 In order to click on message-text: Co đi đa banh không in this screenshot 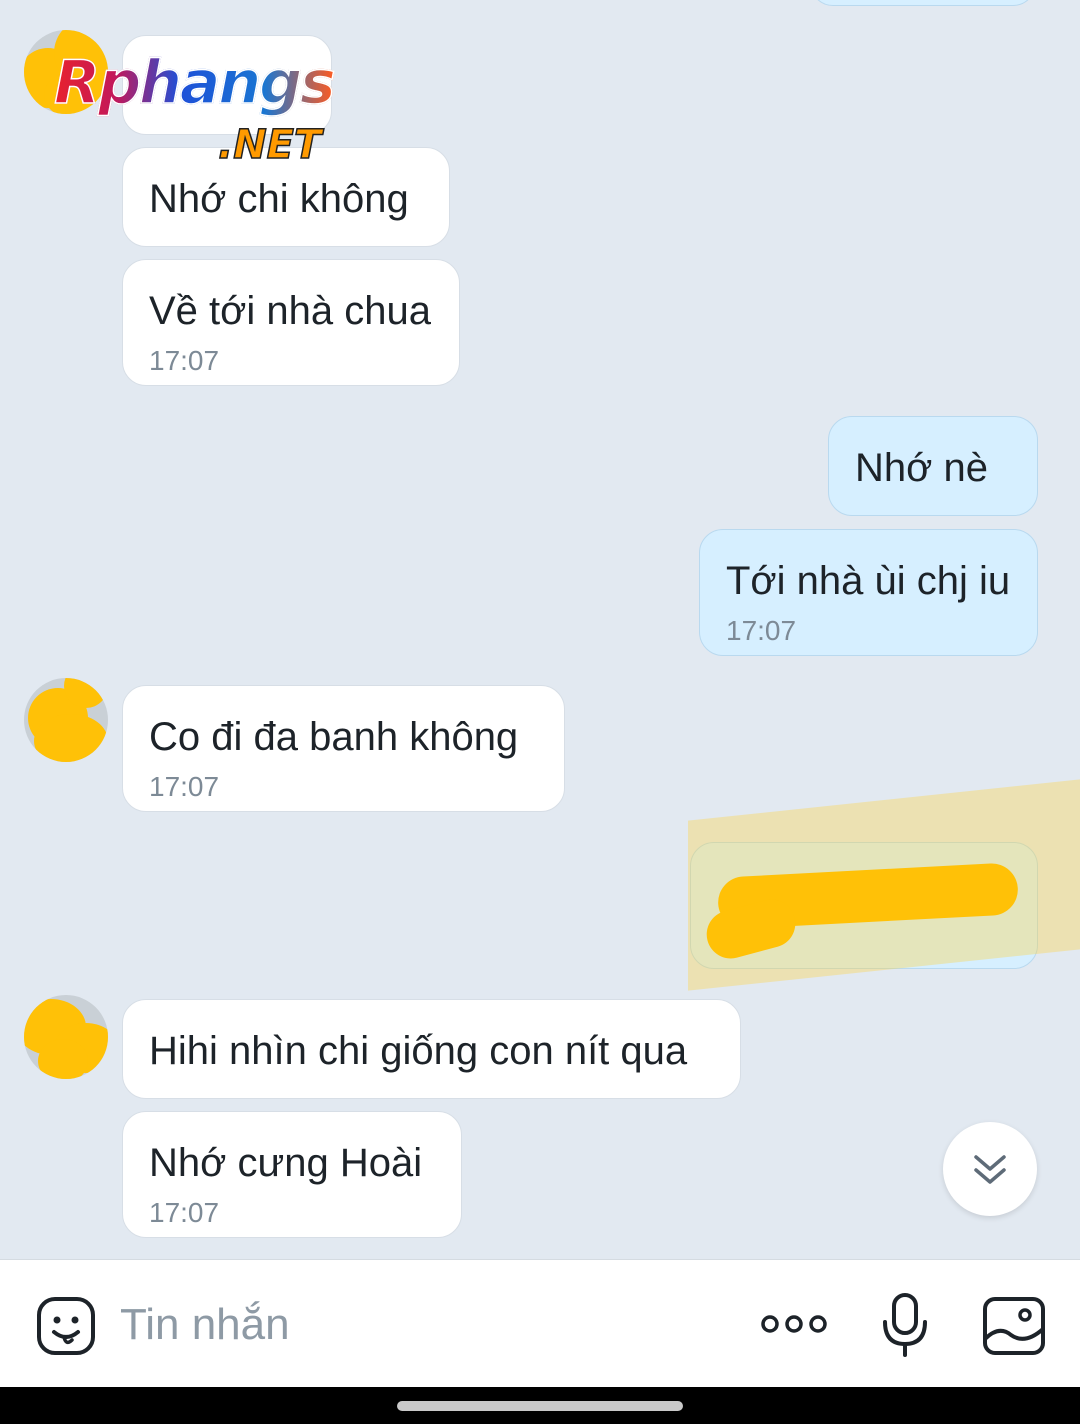, I will do `click(334, 737)`.